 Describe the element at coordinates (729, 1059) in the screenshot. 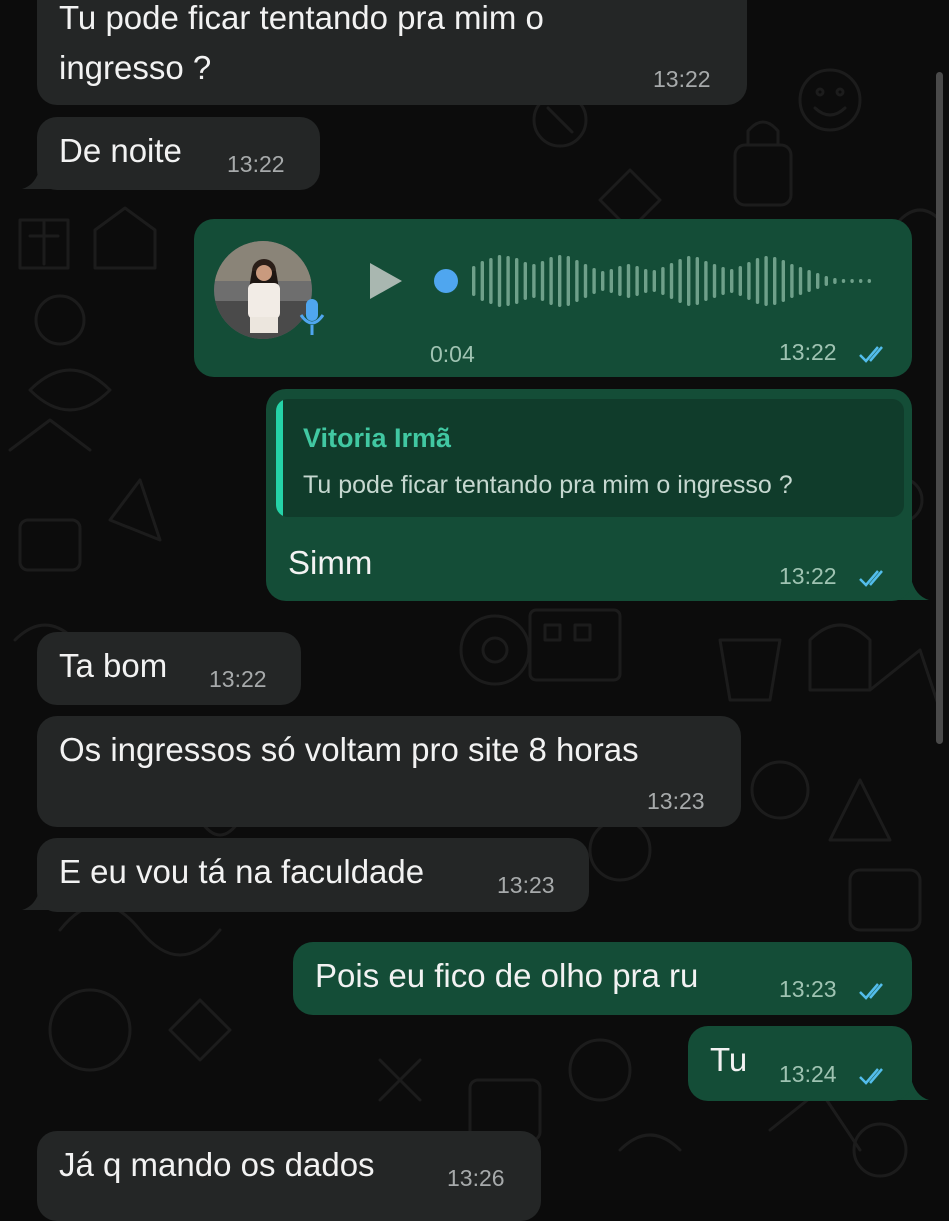

I see `message-text: Tu` at that location.